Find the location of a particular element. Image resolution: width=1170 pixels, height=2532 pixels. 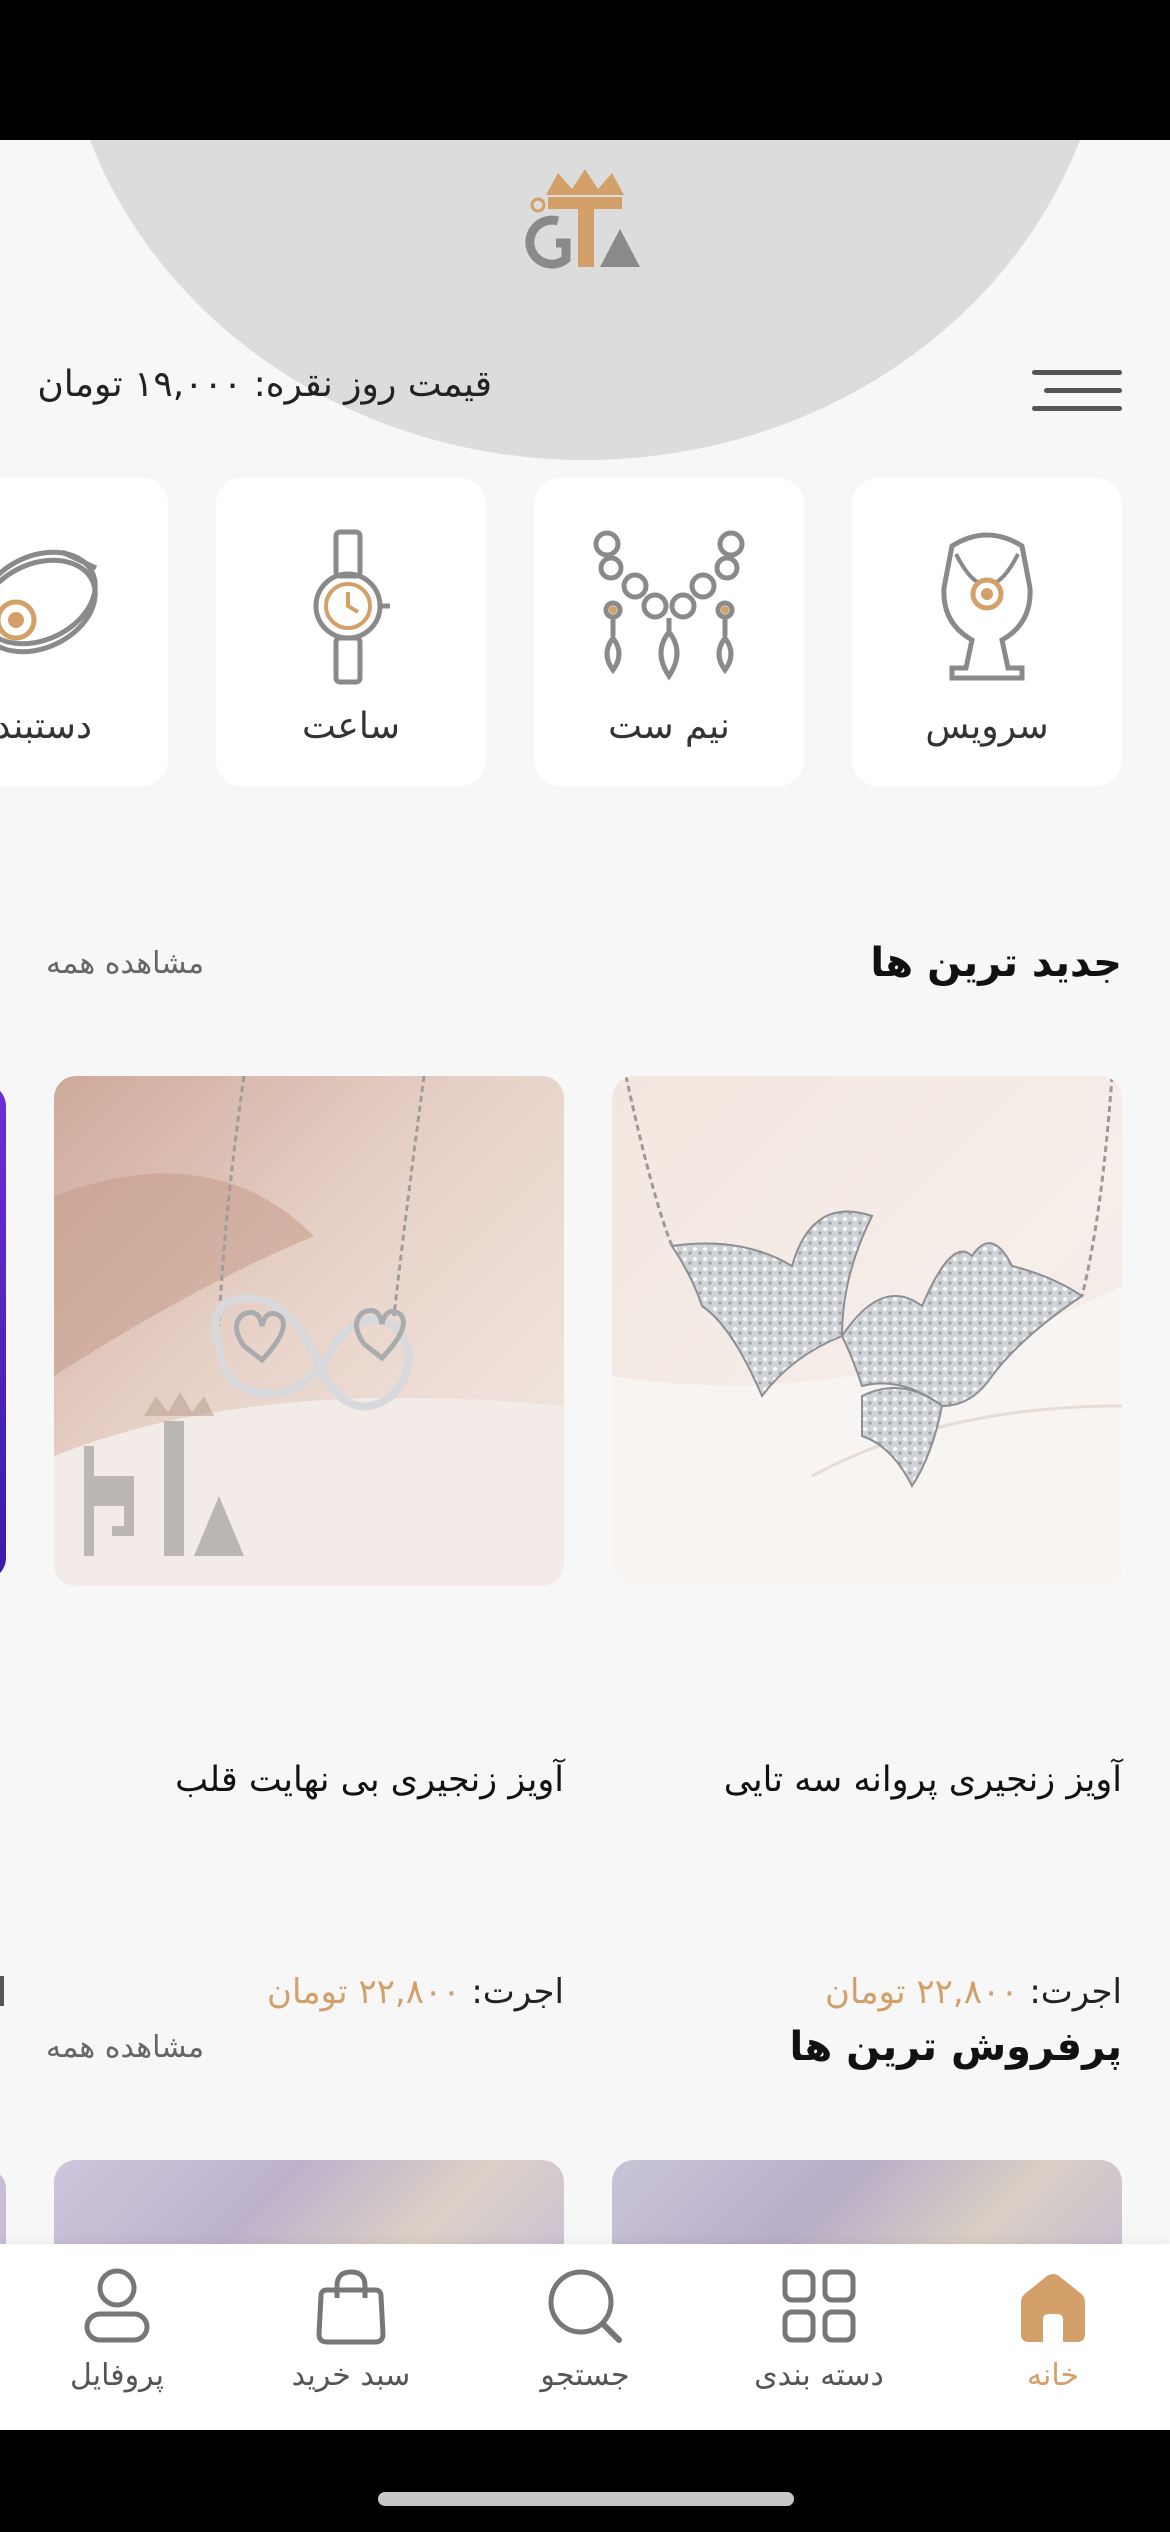

bracelet-icon is located at coordinates (49, 602).